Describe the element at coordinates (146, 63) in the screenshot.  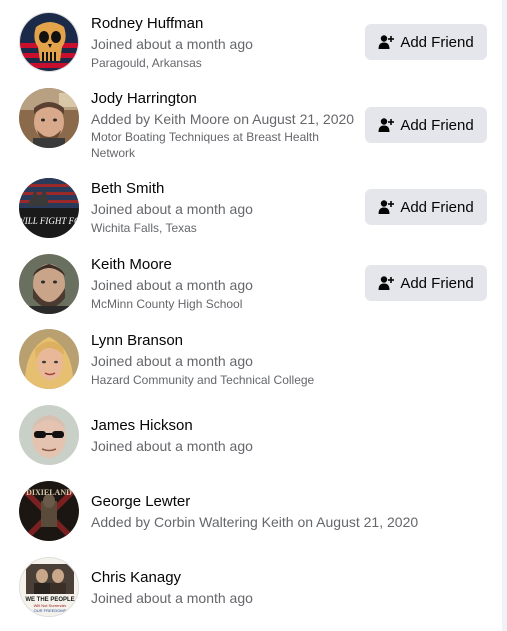
I see `member-detail: Paragould, Arkansas` at that location.